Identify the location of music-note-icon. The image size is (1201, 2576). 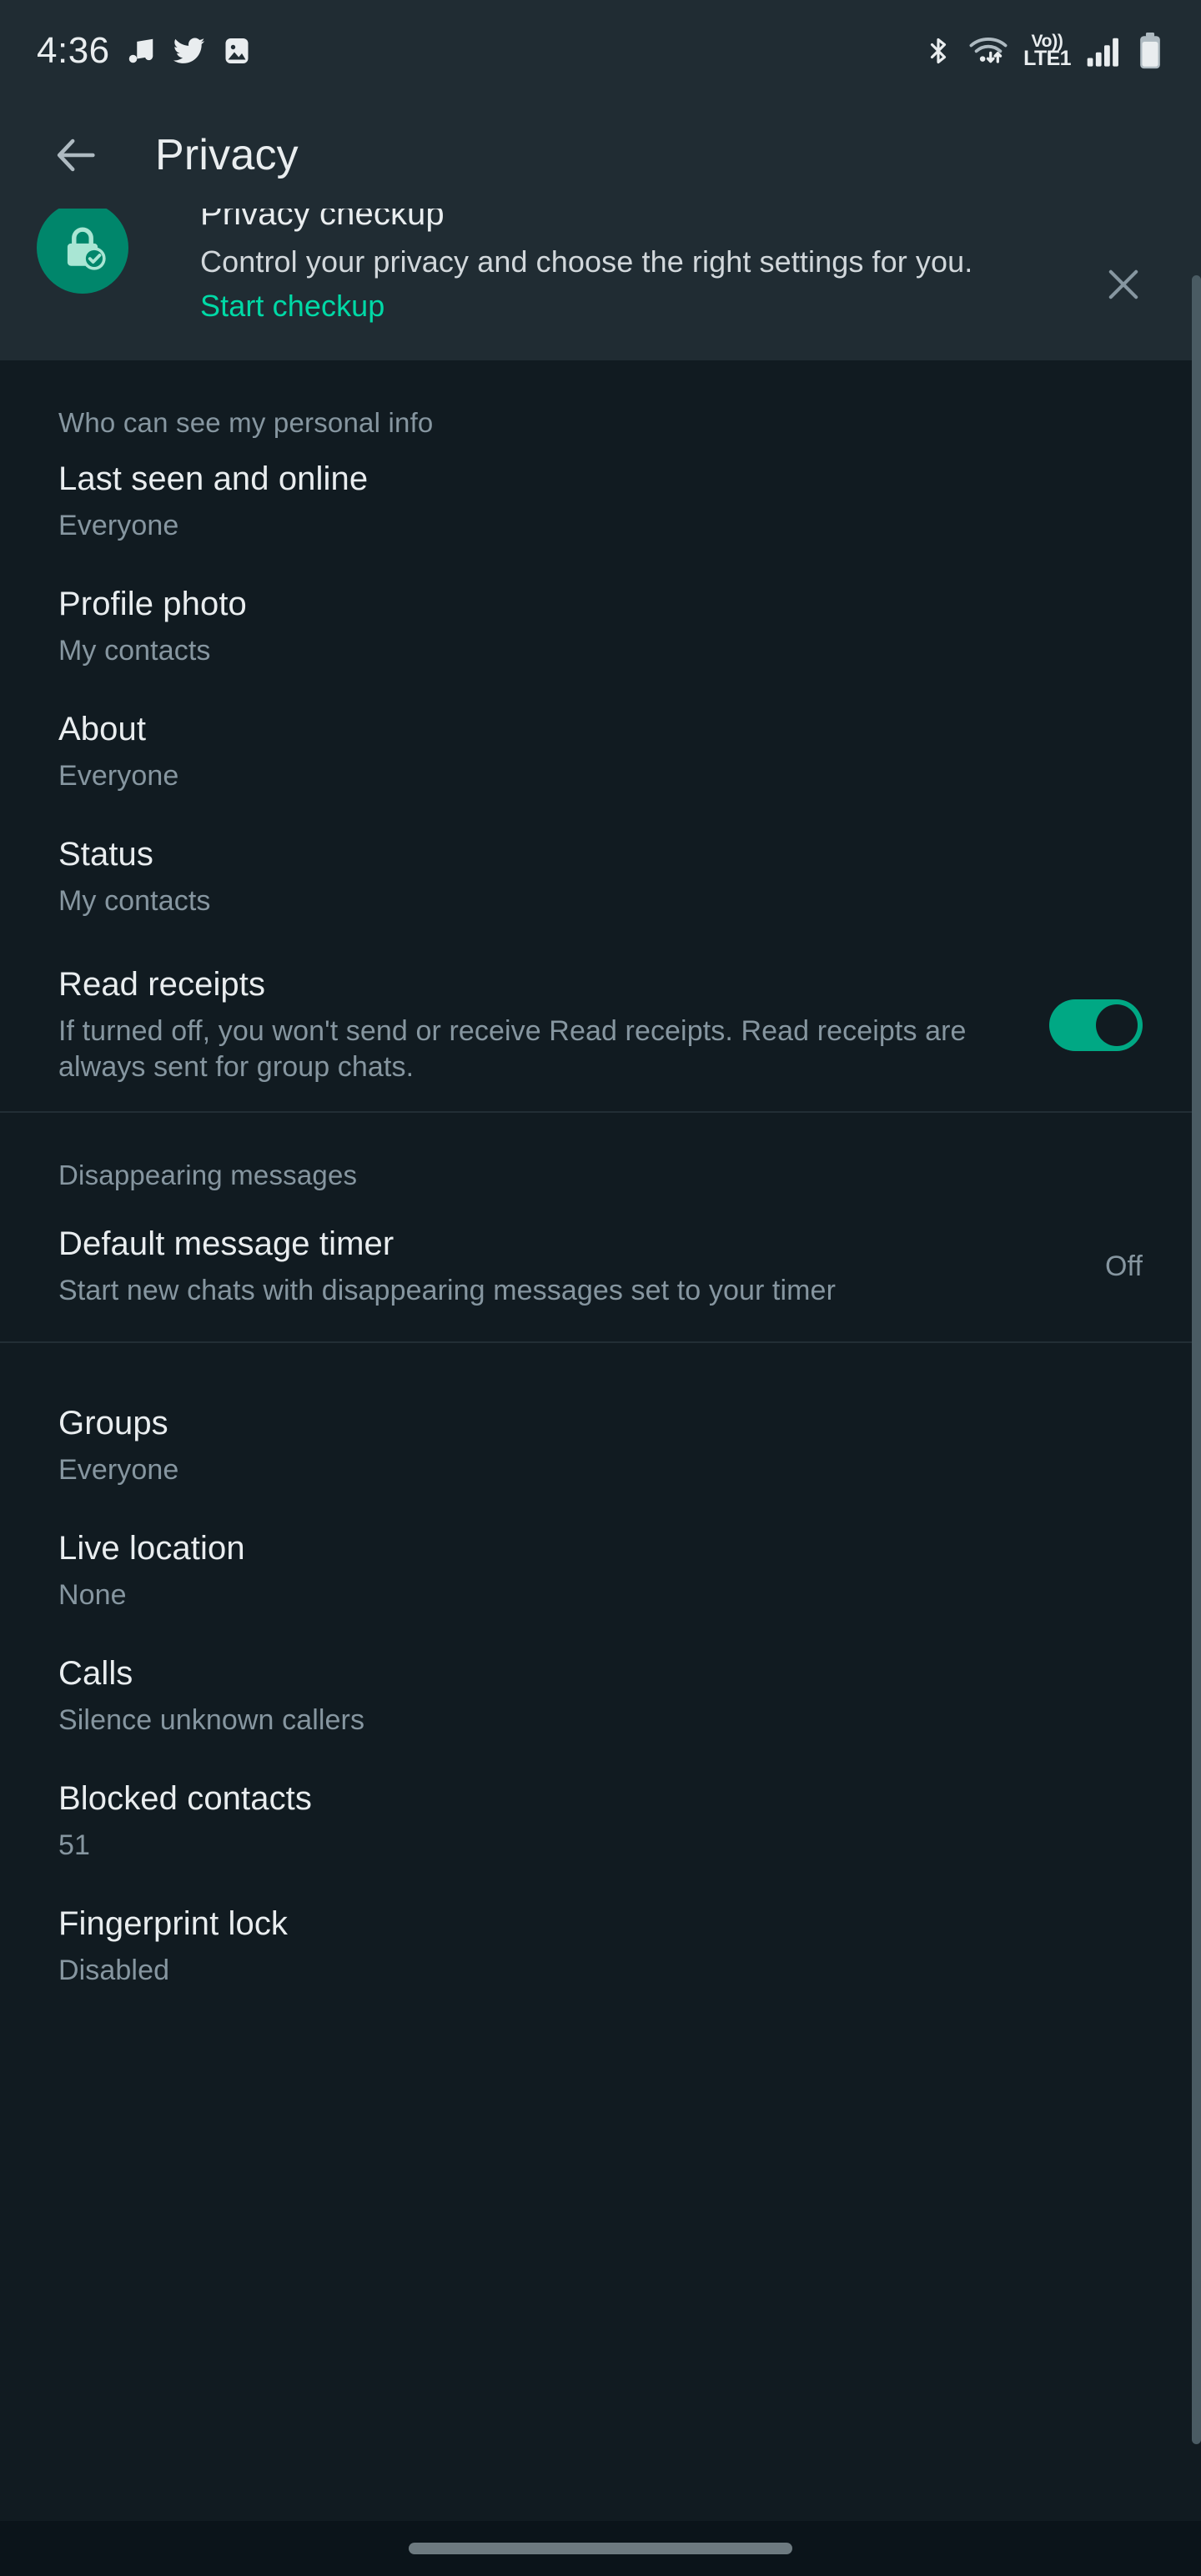
(141, 51).